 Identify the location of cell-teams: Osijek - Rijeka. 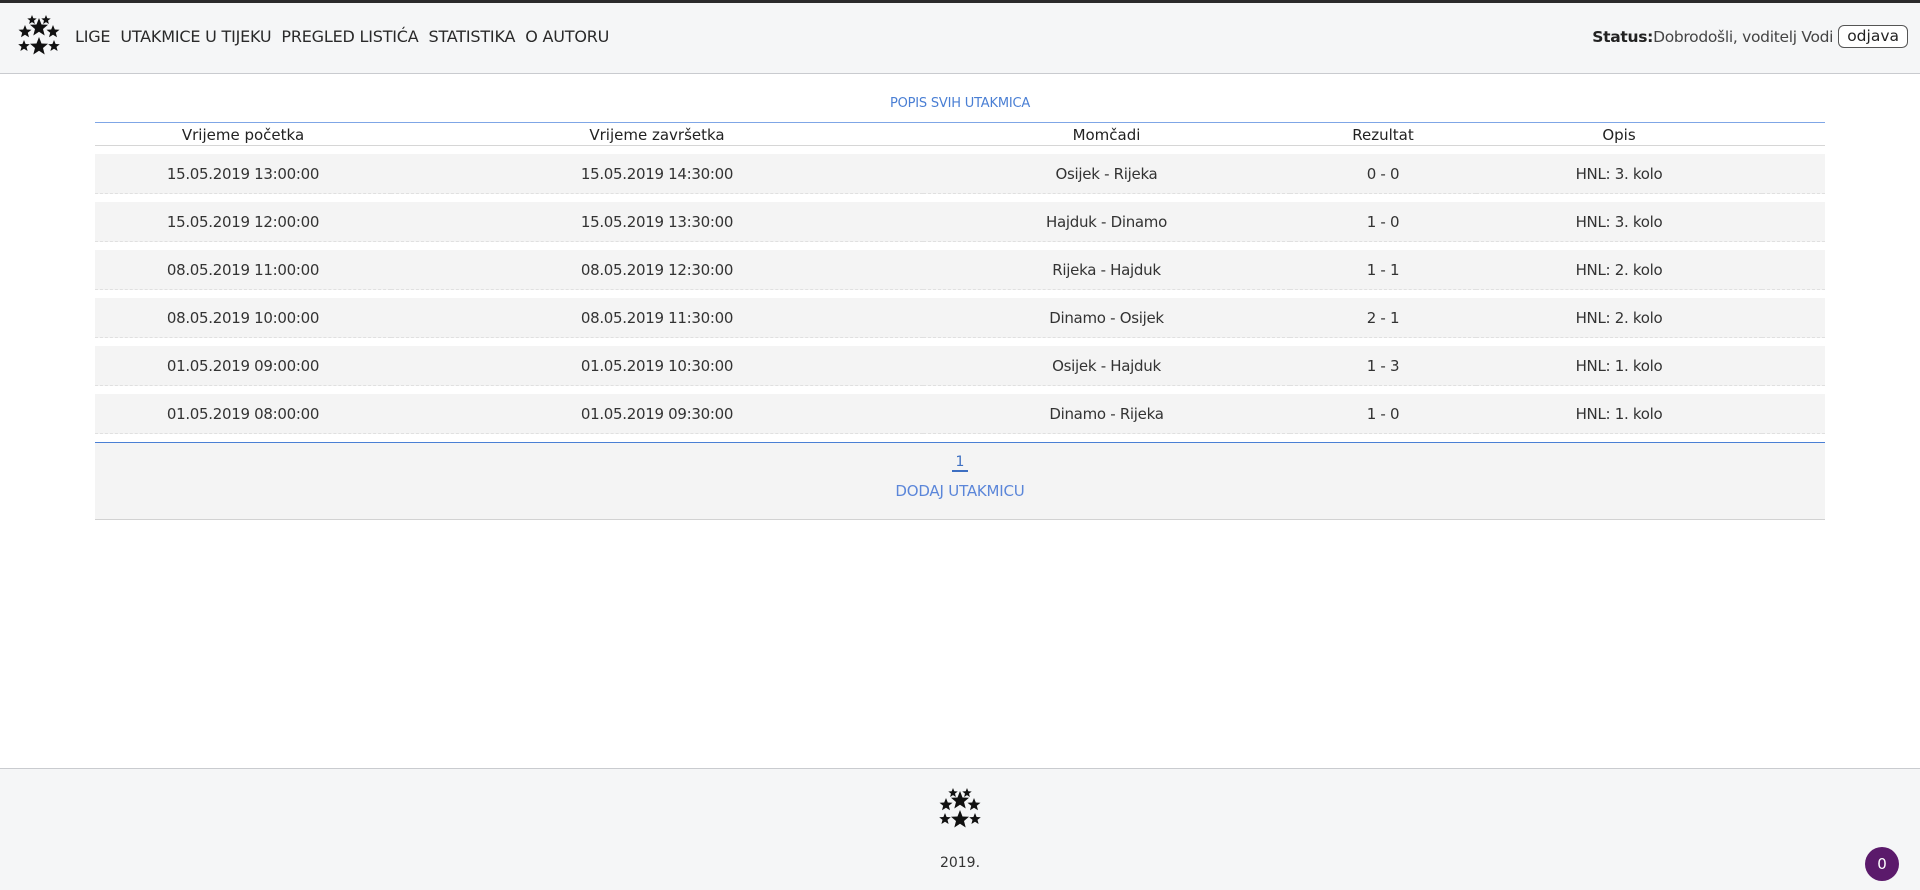
(1106, 174).